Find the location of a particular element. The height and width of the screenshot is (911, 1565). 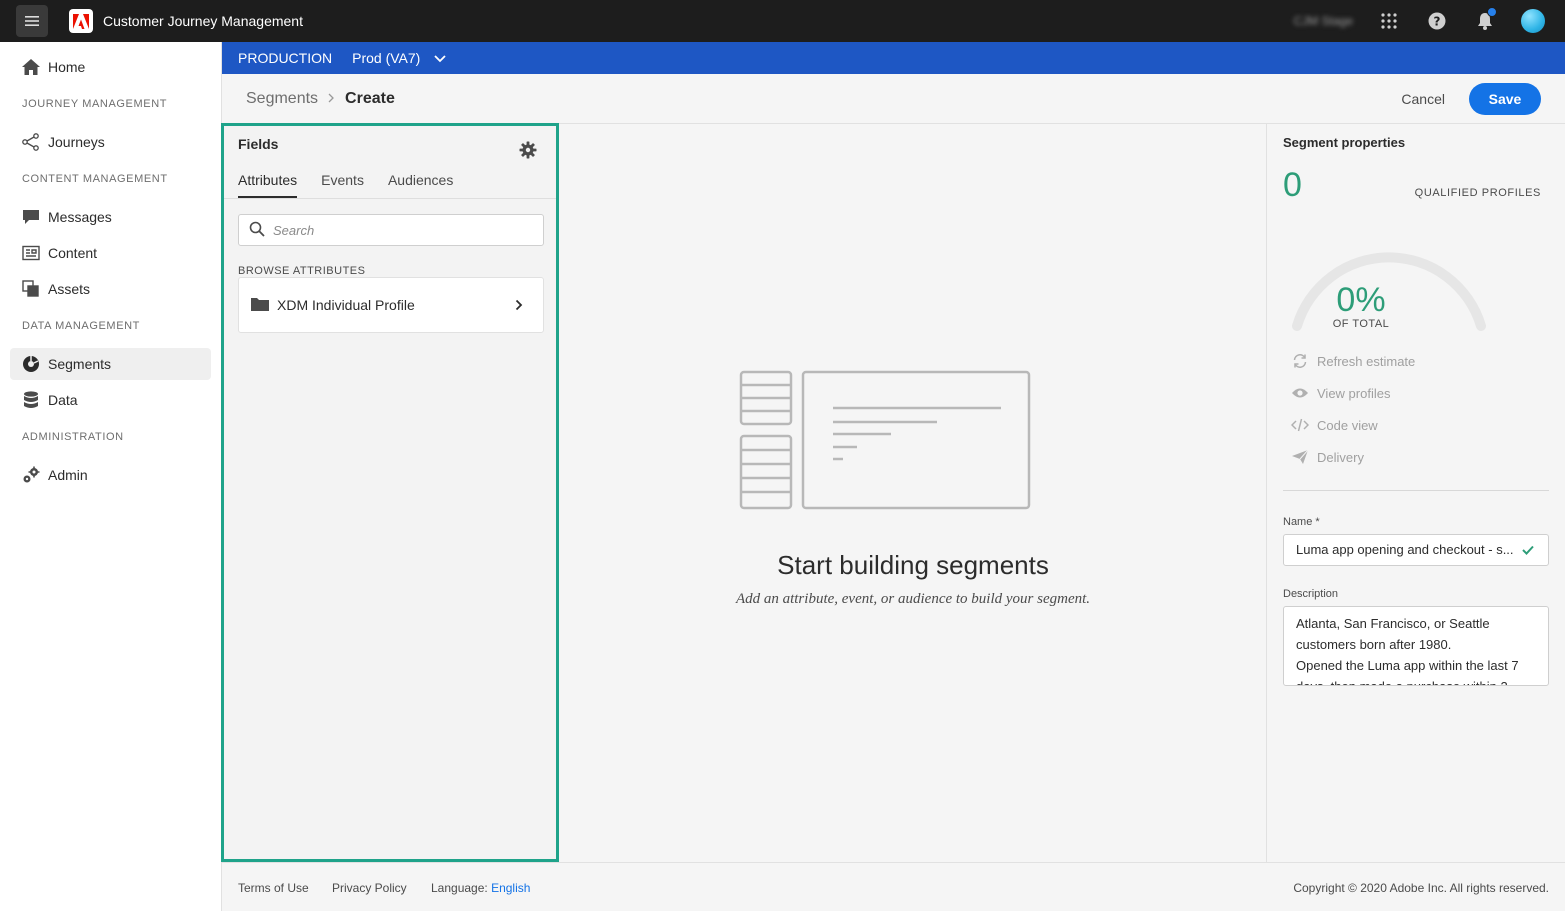

app-title: Customer Journey Management is located at coordinates (203, 21).